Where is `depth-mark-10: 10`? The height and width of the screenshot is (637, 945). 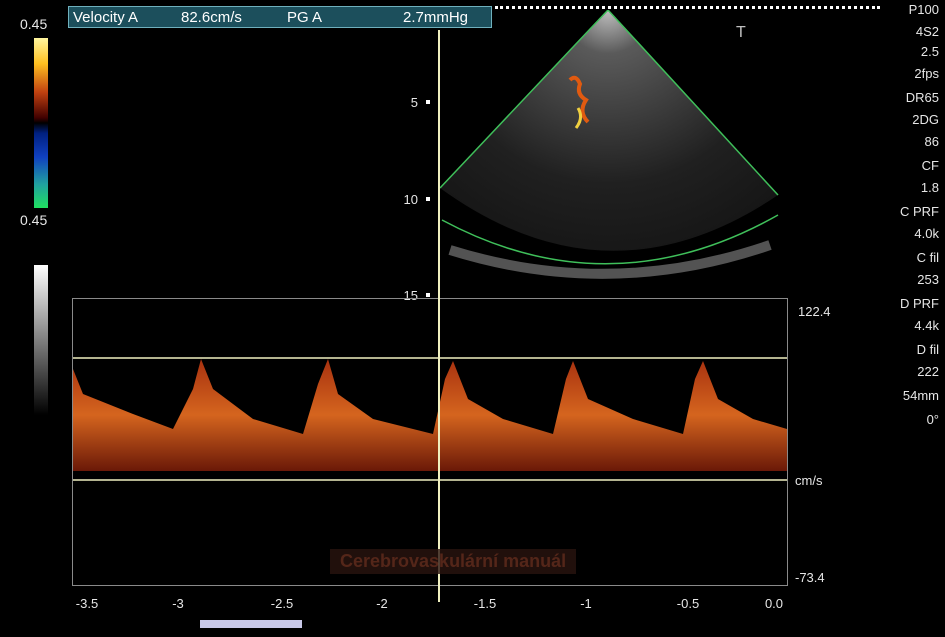
depth-mark-10: 10 is located at coordinates (410, 199).